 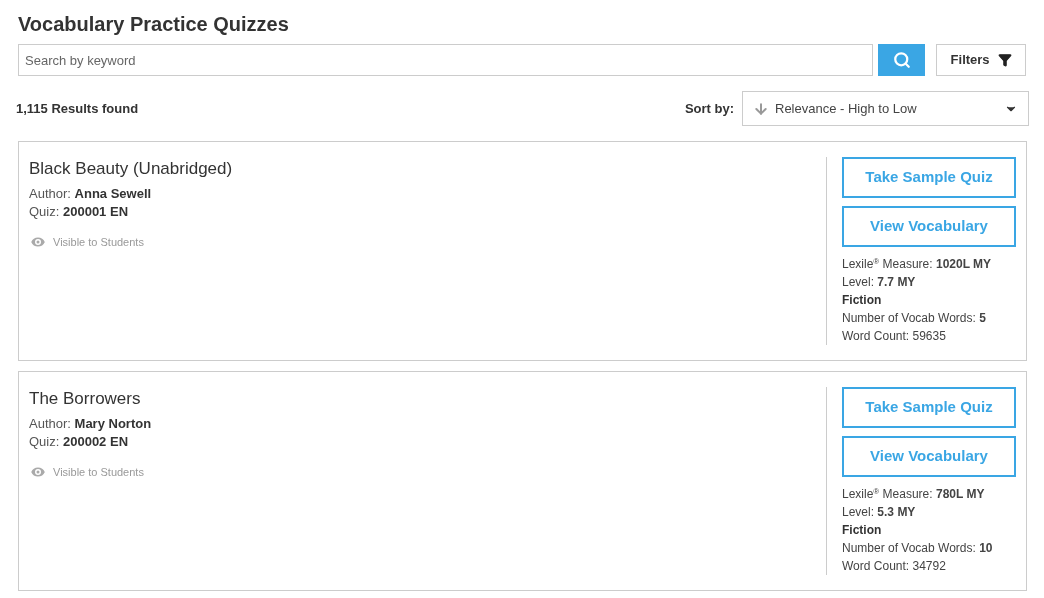 I want to click on filters-button: Filters, so click(x=981, y=60).